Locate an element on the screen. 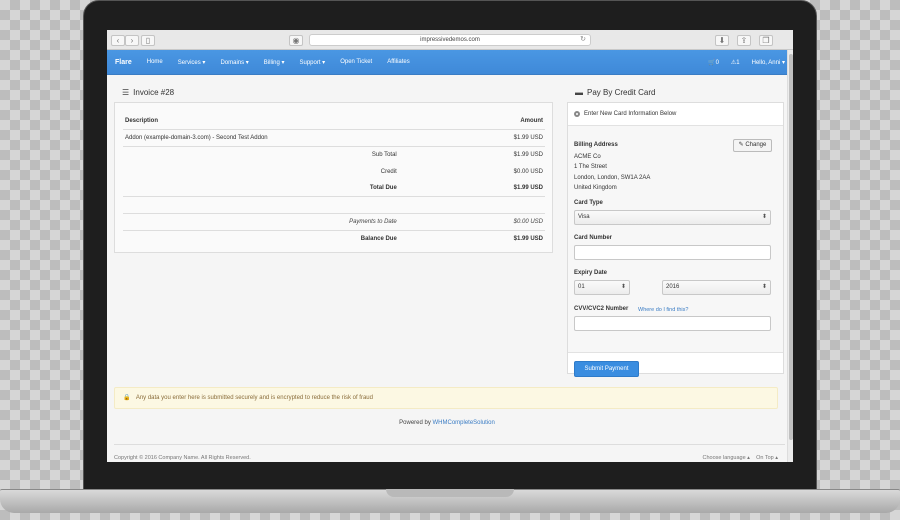 This screenshot has height=520, width=900. sidebar-icon: ▯ is located at coordinates (148, 40).